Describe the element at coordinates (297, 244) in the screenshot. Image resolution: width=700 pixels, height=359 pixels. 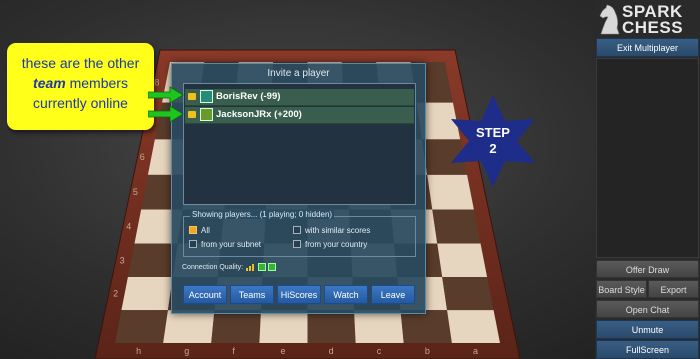
I see `country-checkbox` at that location.